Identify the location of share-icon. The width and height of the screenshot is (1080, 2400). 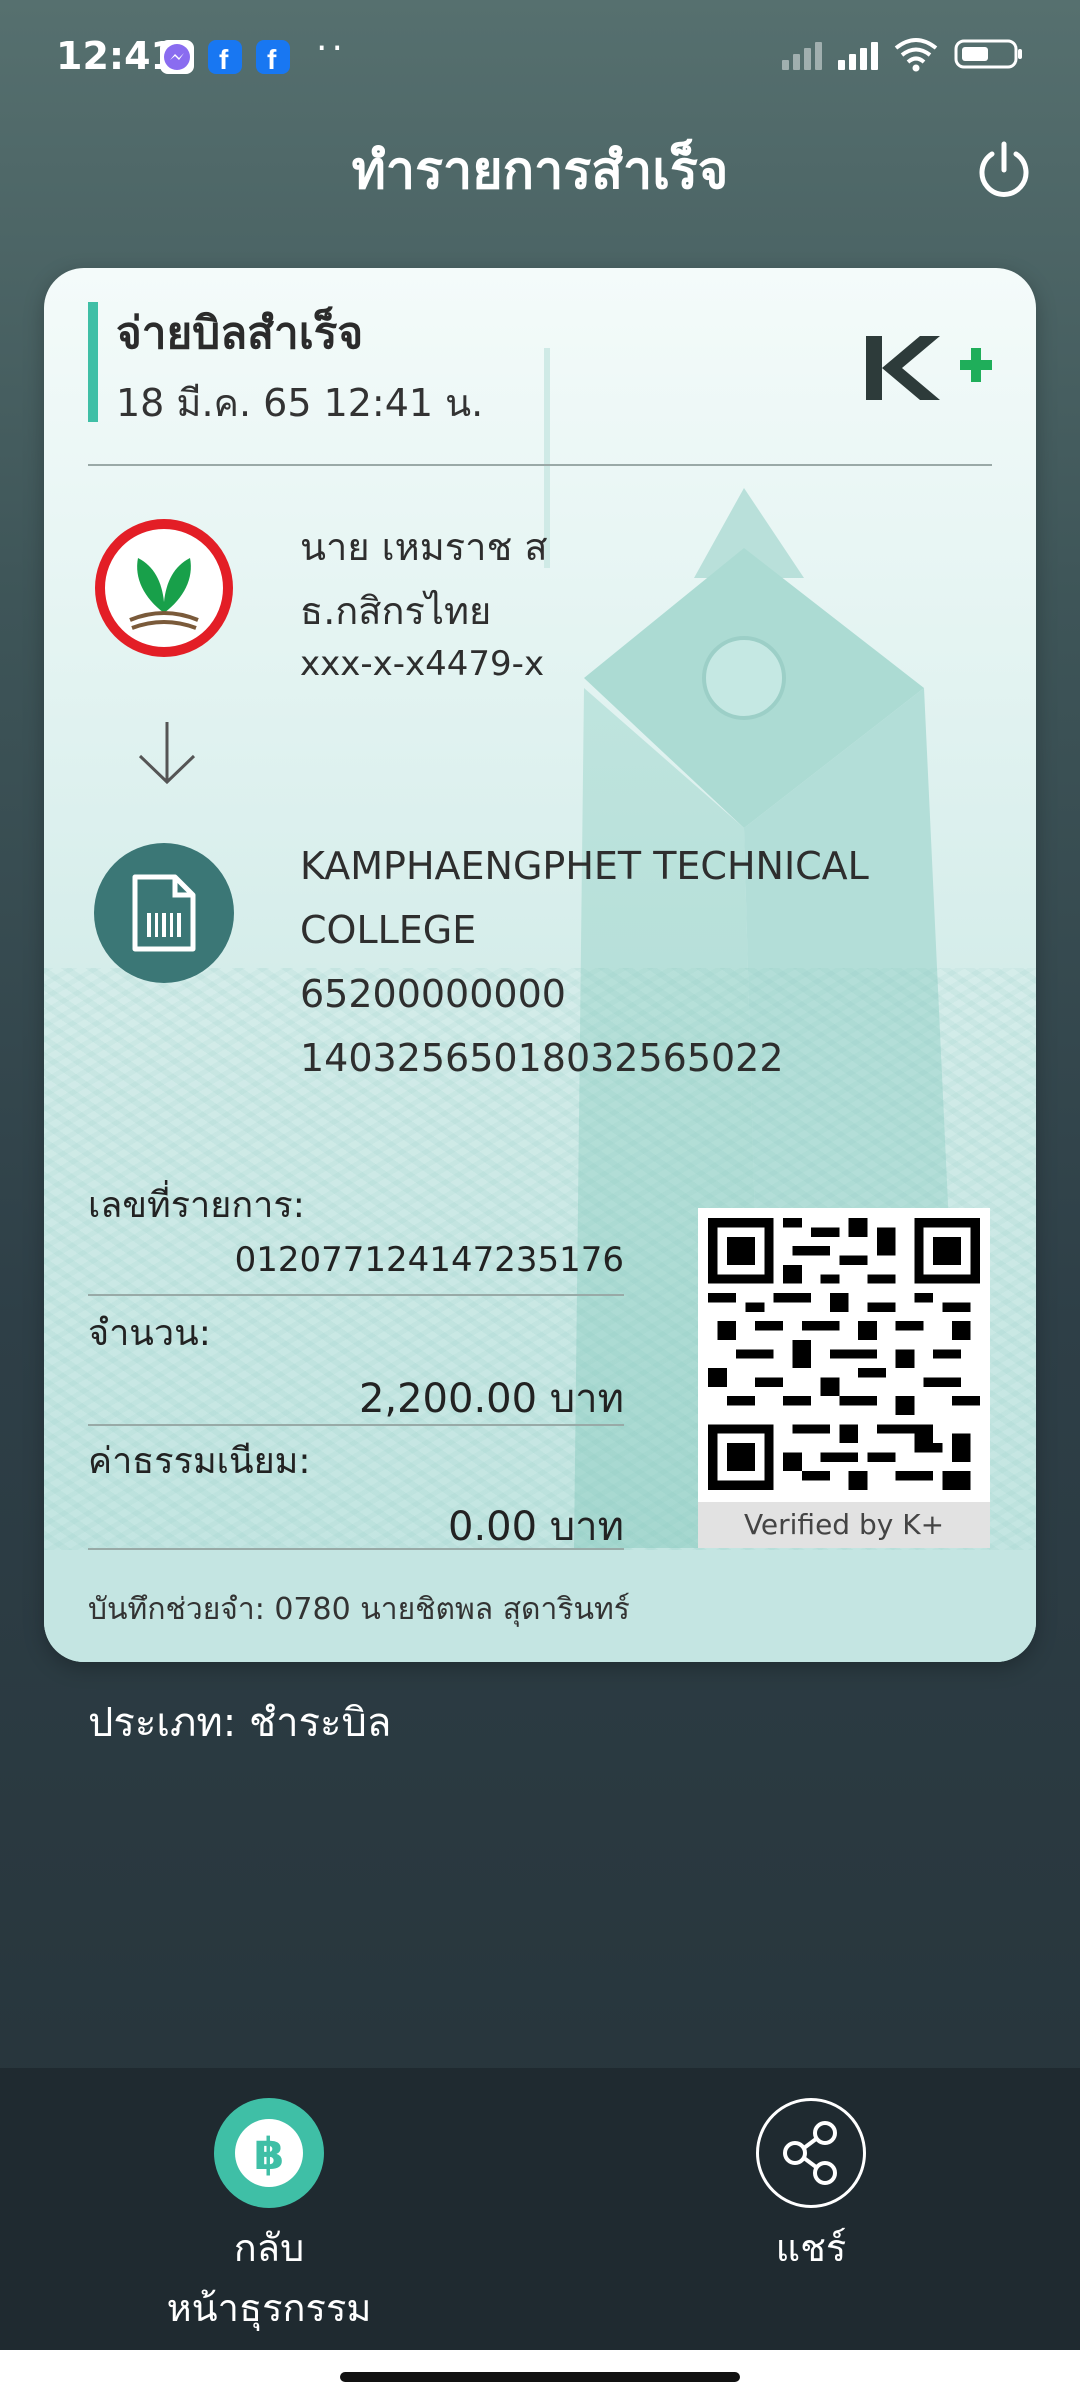
(810, 2153).